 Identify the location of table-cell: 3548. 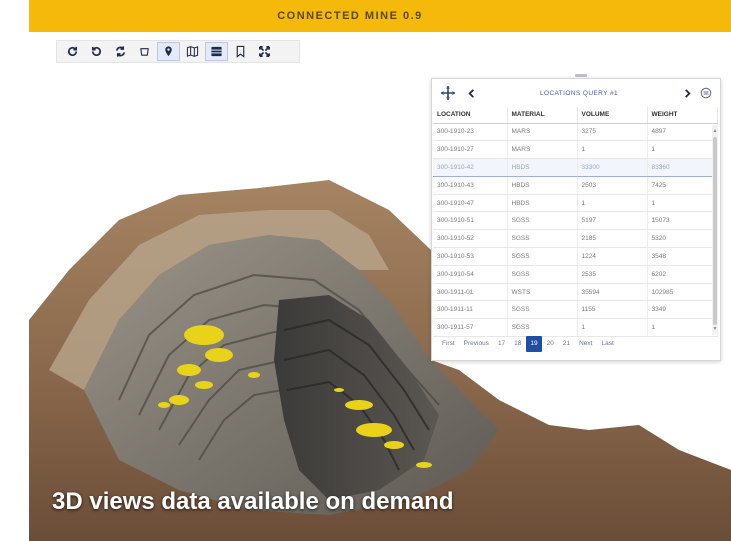
(682, 256).